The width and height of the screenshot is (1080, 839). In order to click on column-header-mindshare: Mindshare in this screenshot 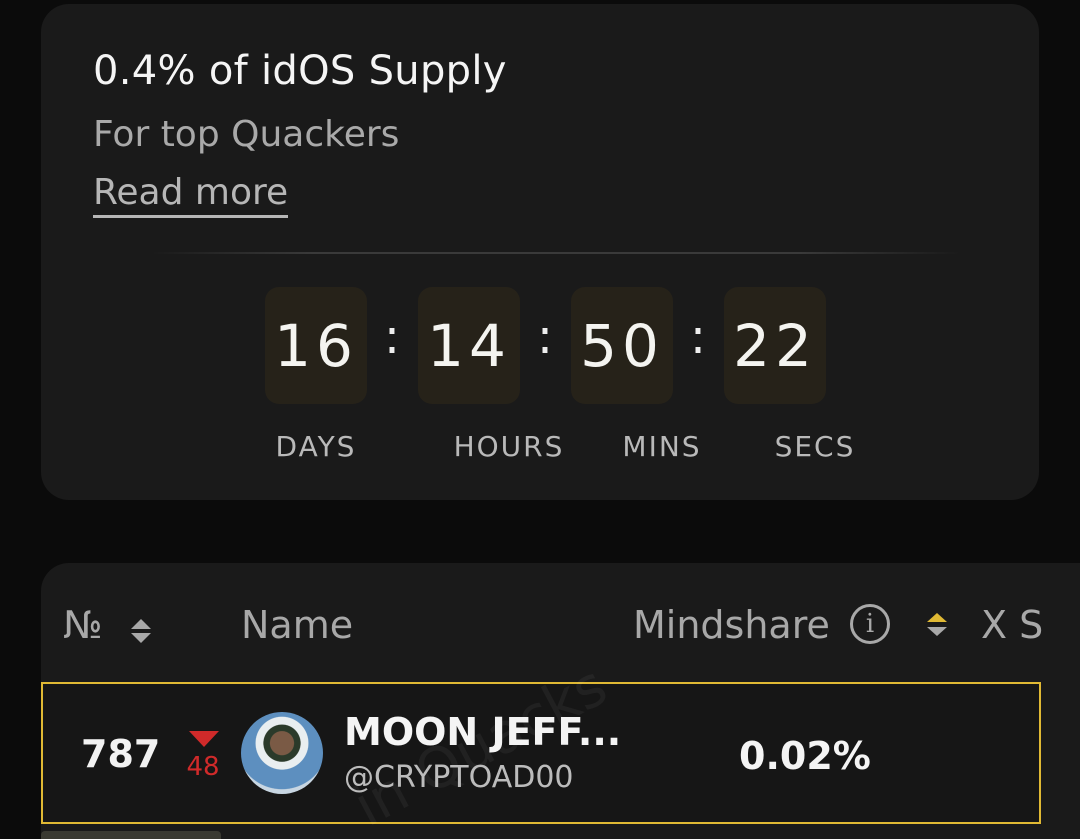, I will do `click(731, 625)`.